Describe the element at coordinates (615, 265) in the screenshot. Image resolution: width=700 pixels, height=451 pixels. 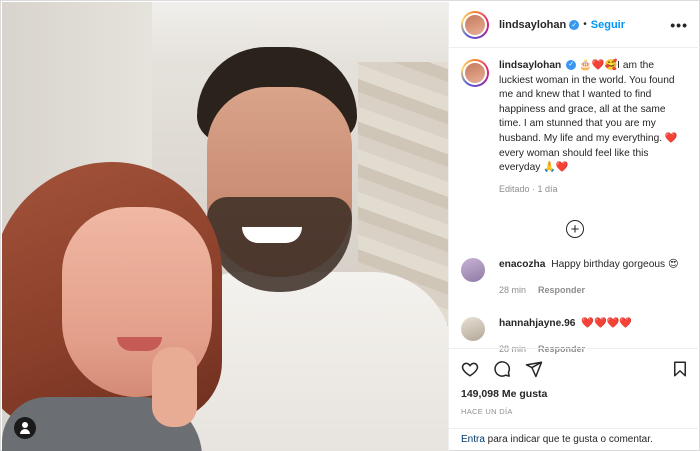
I see `comment-text: Happy birthday gorgeous 😍` at that location.